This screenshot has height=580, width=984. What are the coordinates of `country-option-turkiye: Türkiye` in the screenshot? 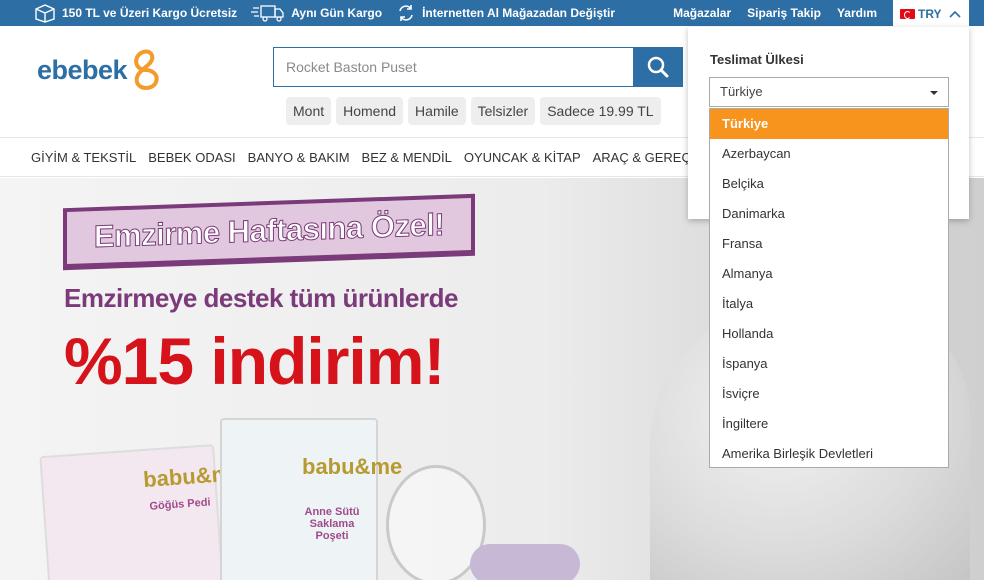 It's located at (829, 124).